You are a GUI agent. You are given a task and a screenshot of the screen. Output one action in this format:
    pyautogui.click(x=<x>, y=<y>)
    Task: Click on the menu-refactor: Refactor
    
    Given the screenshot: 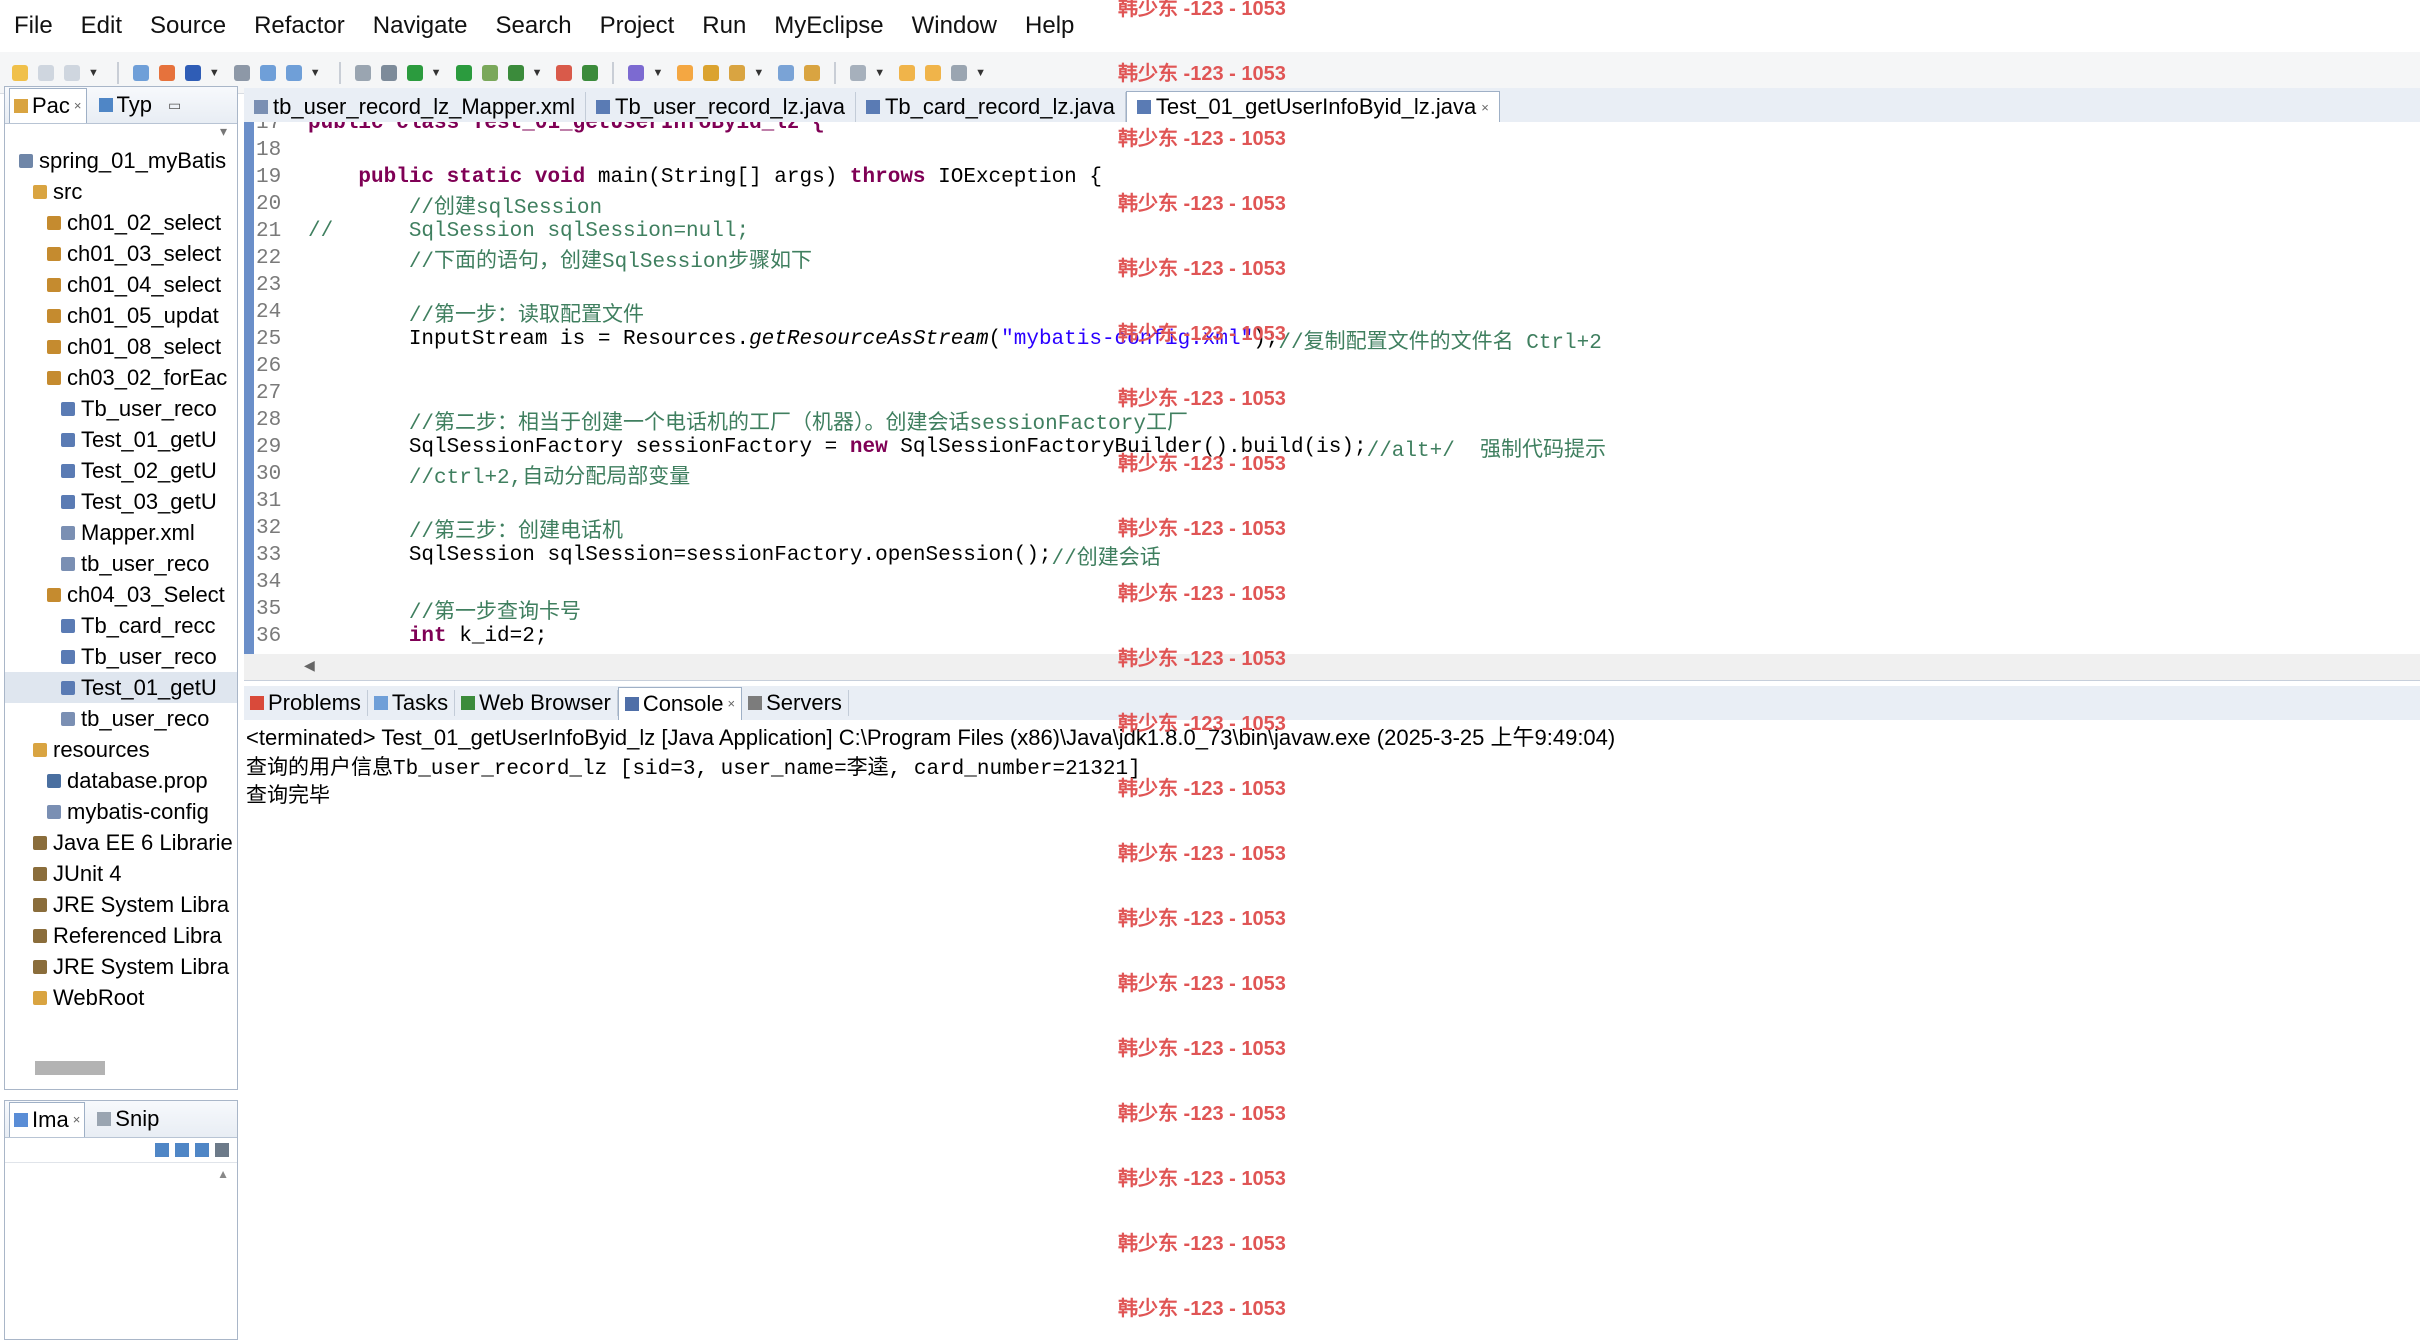 What is the action you would take?
    pyautogui.click(x=299, y=26)
    